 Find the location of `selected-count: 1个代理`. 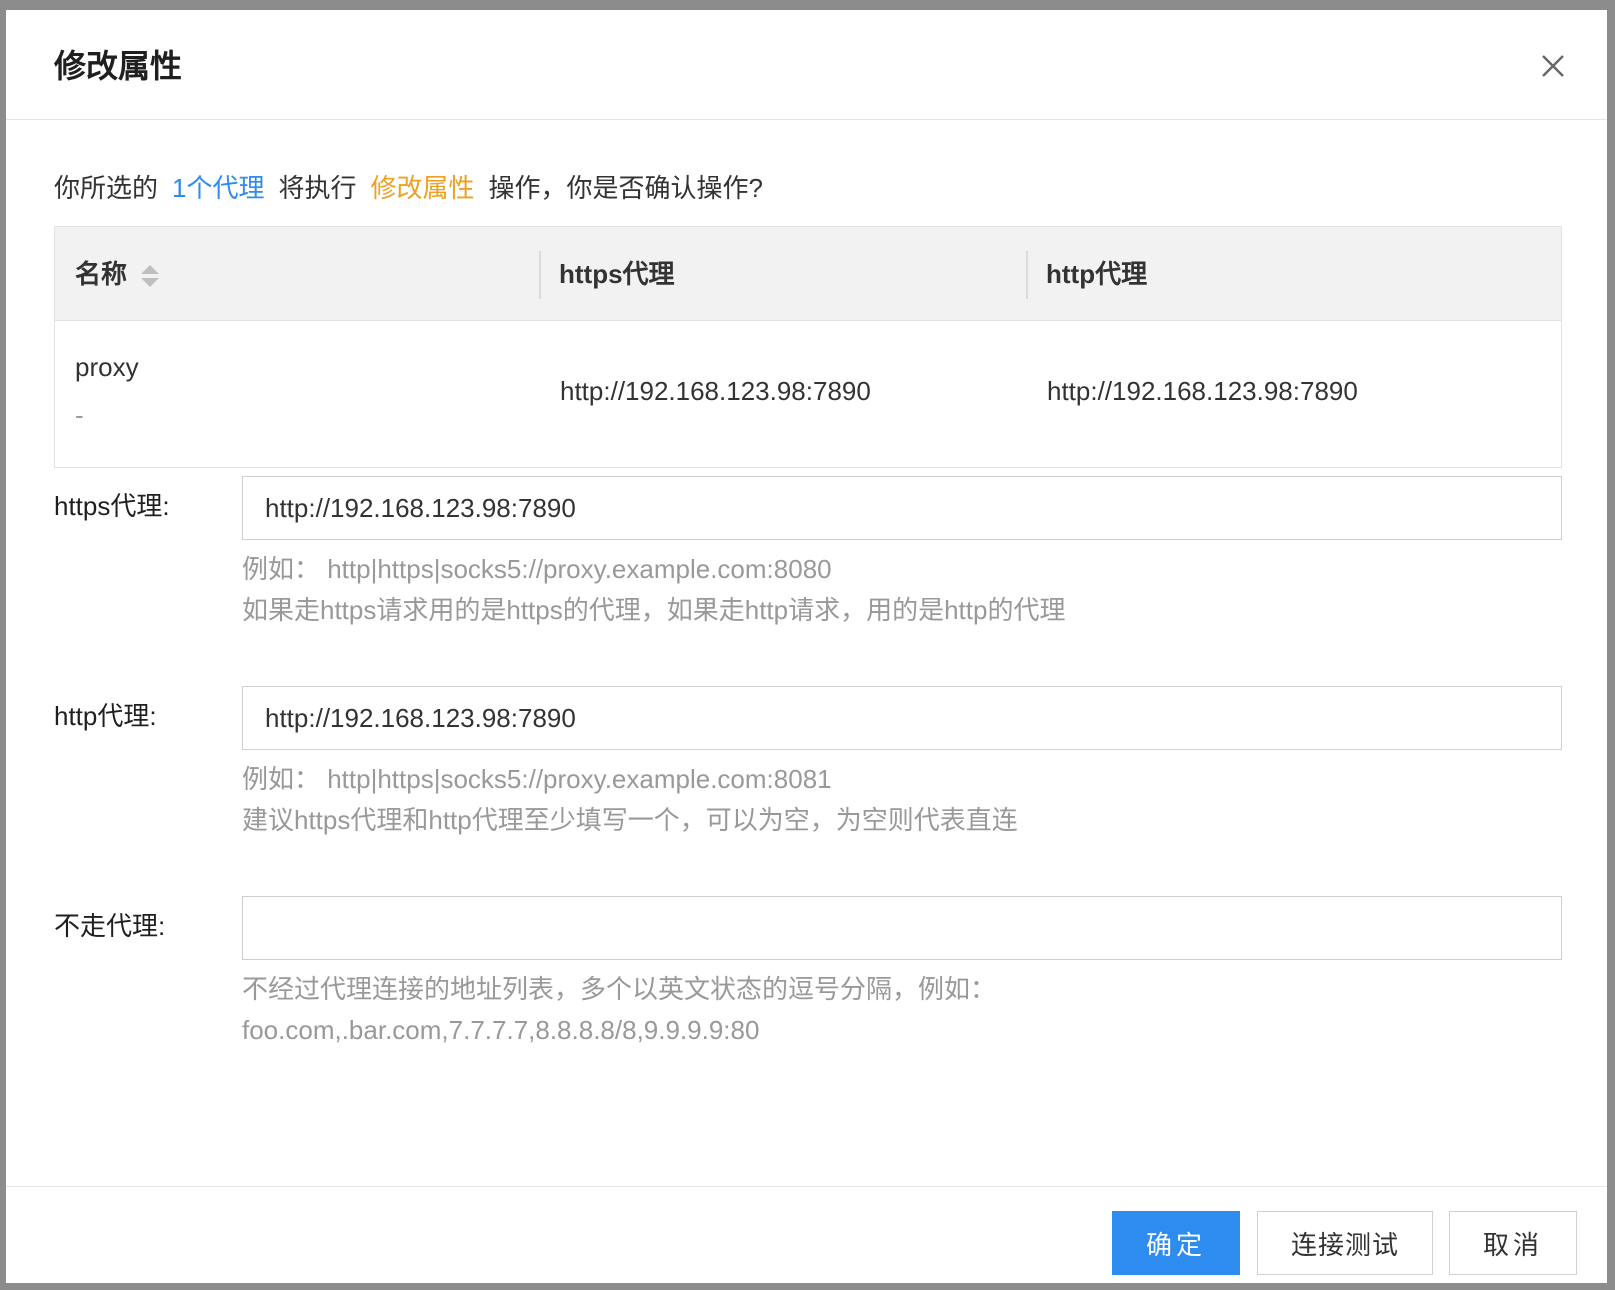

selected-count: 1个代理 is located at coordinates (218, 188).